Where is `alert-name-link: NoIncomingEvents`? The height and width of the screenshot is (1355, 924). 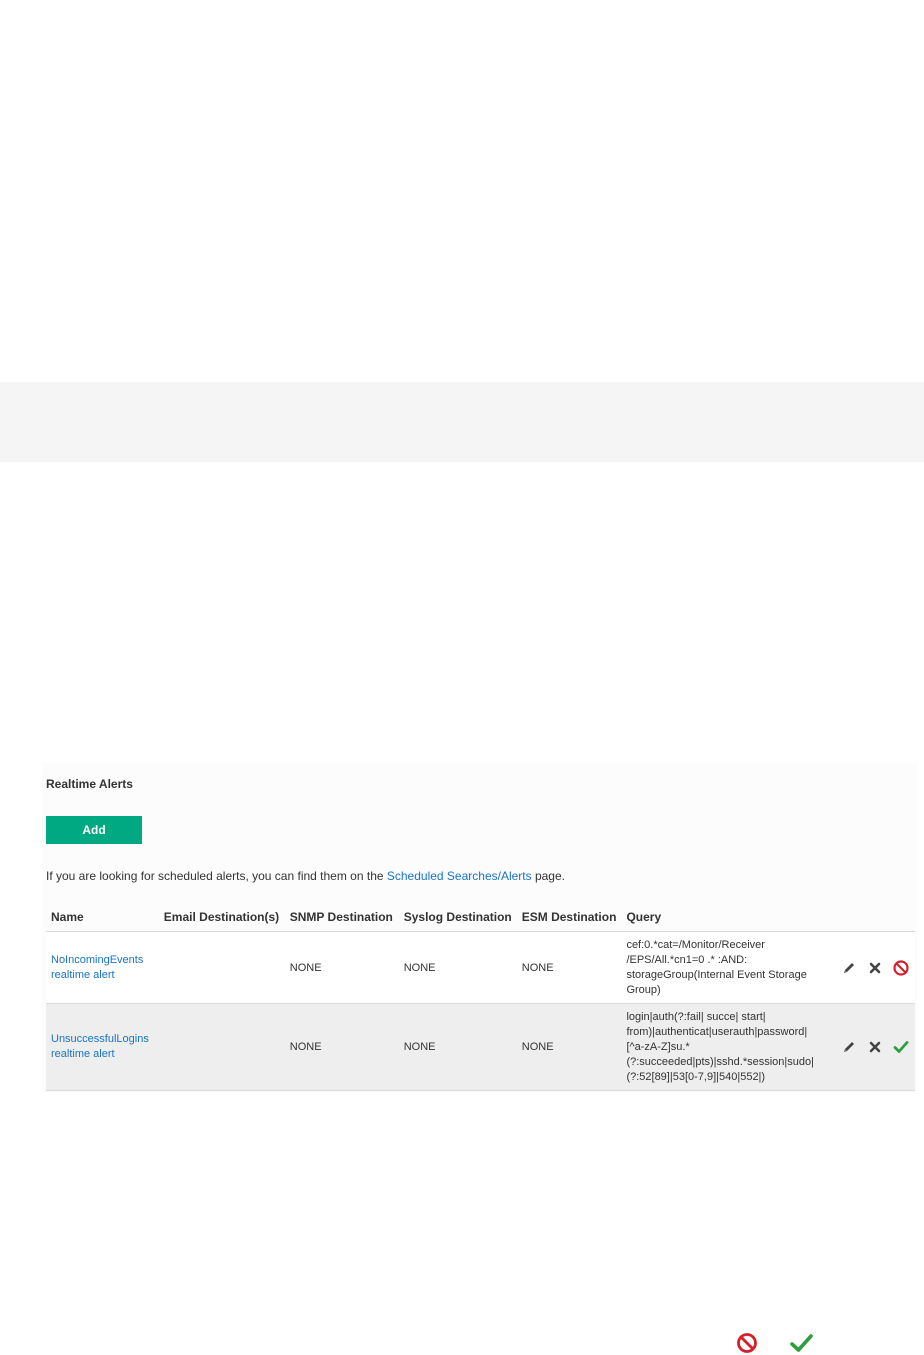
alert-name-link: NoIncomingEvents is located at coordinates (102, 960).